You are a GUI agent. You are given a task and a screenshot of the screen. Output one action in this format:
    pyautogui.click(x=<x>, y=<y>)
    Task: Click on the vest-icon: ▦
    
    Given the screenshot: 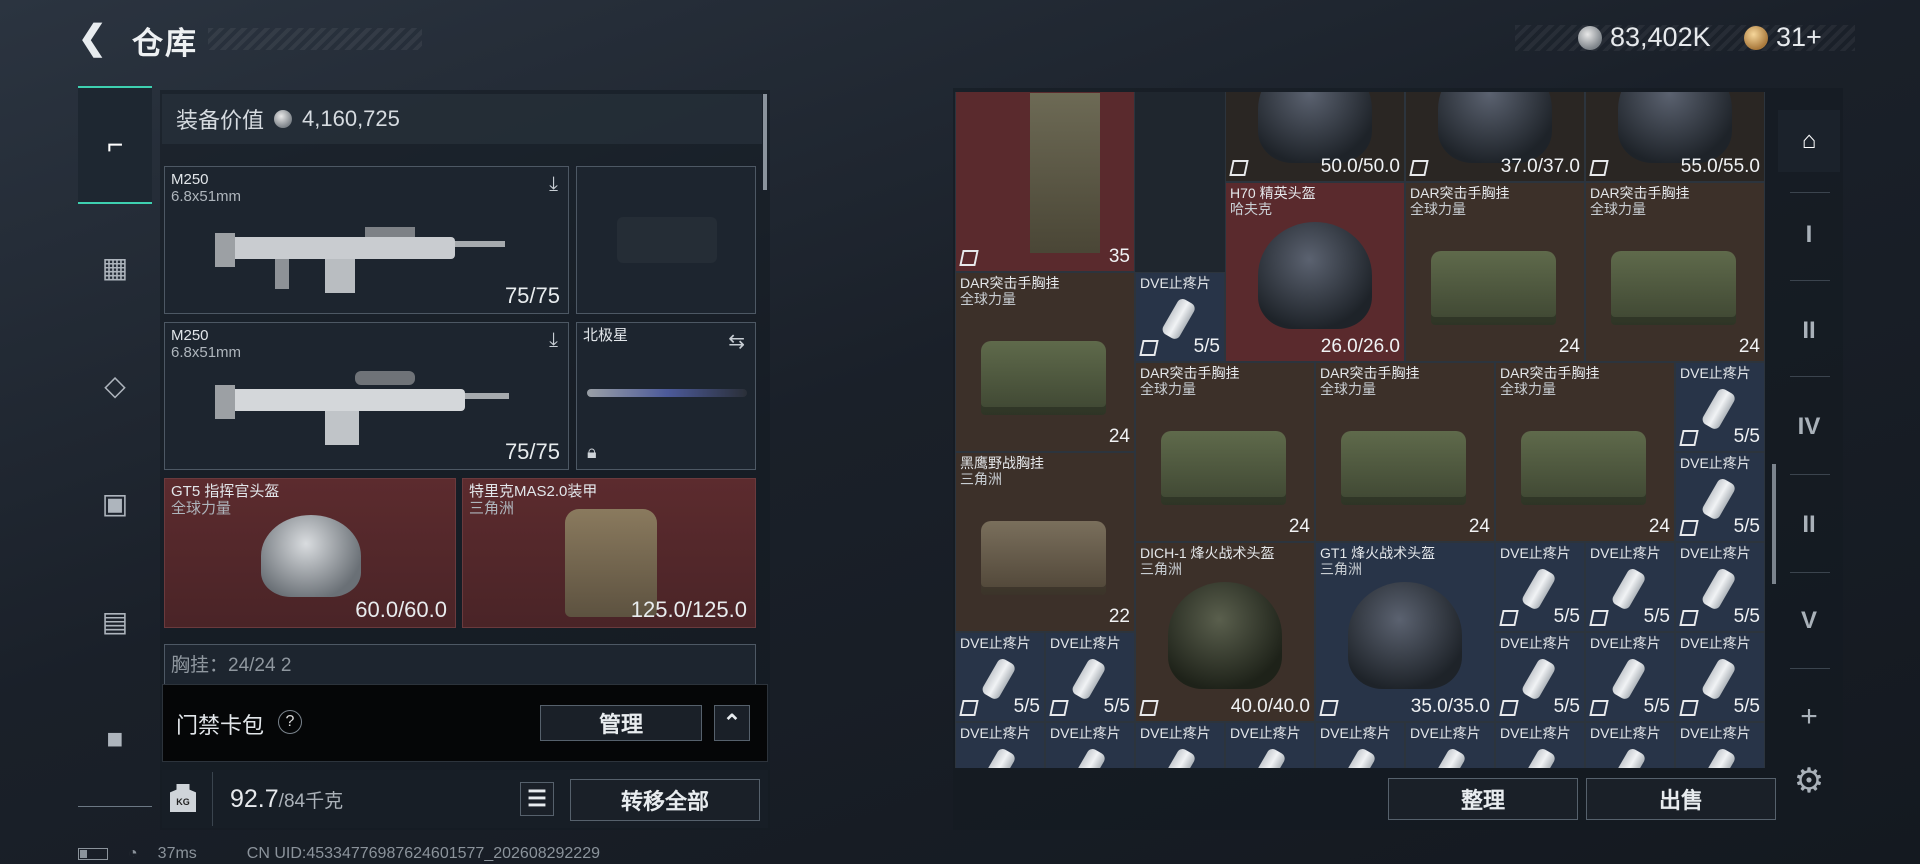 What is the action you would take?
    pyautogui.click(x=115, y=267)
    